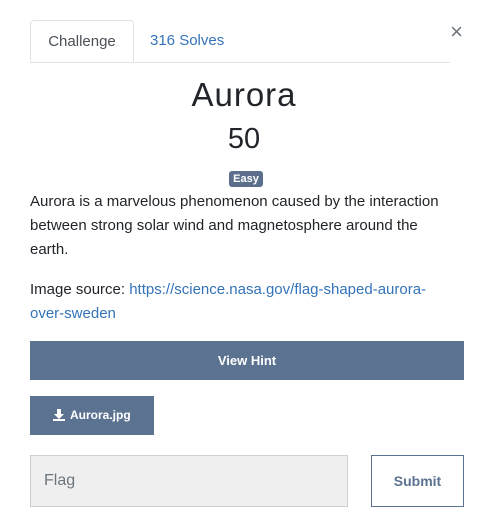 This screenshot has height=527, width=488. Describe the element at coordinates (80, 289) in the screenshot. I see `image-source-label: Image source:` at that location.